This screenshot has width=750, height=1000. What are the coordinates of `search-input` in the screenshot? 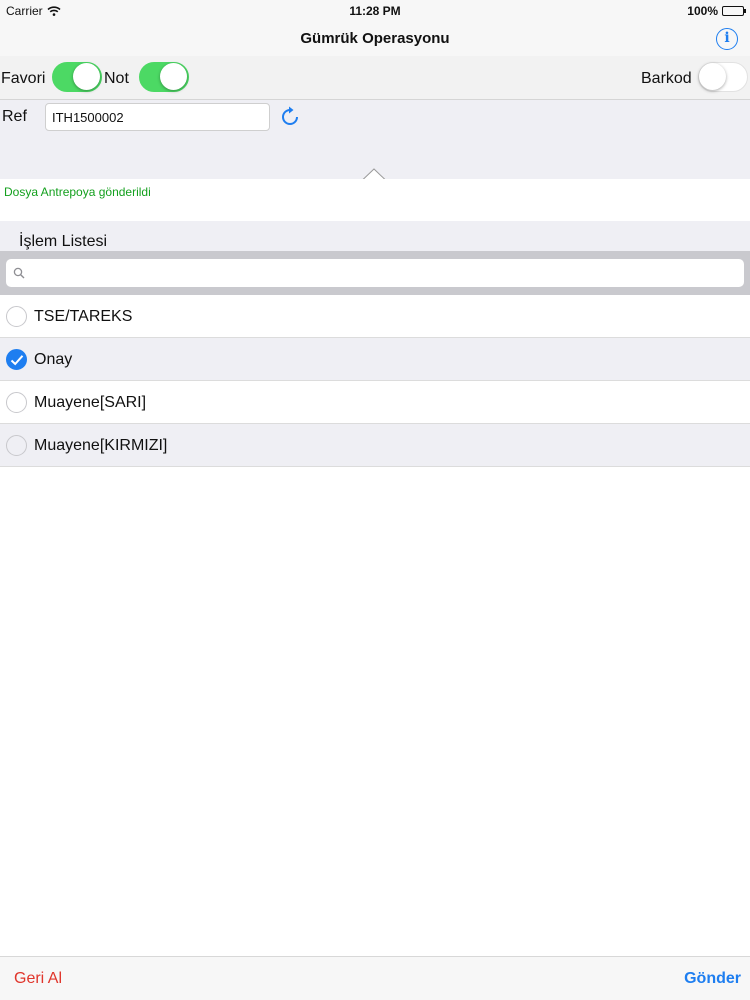 It's located at (375, 273).